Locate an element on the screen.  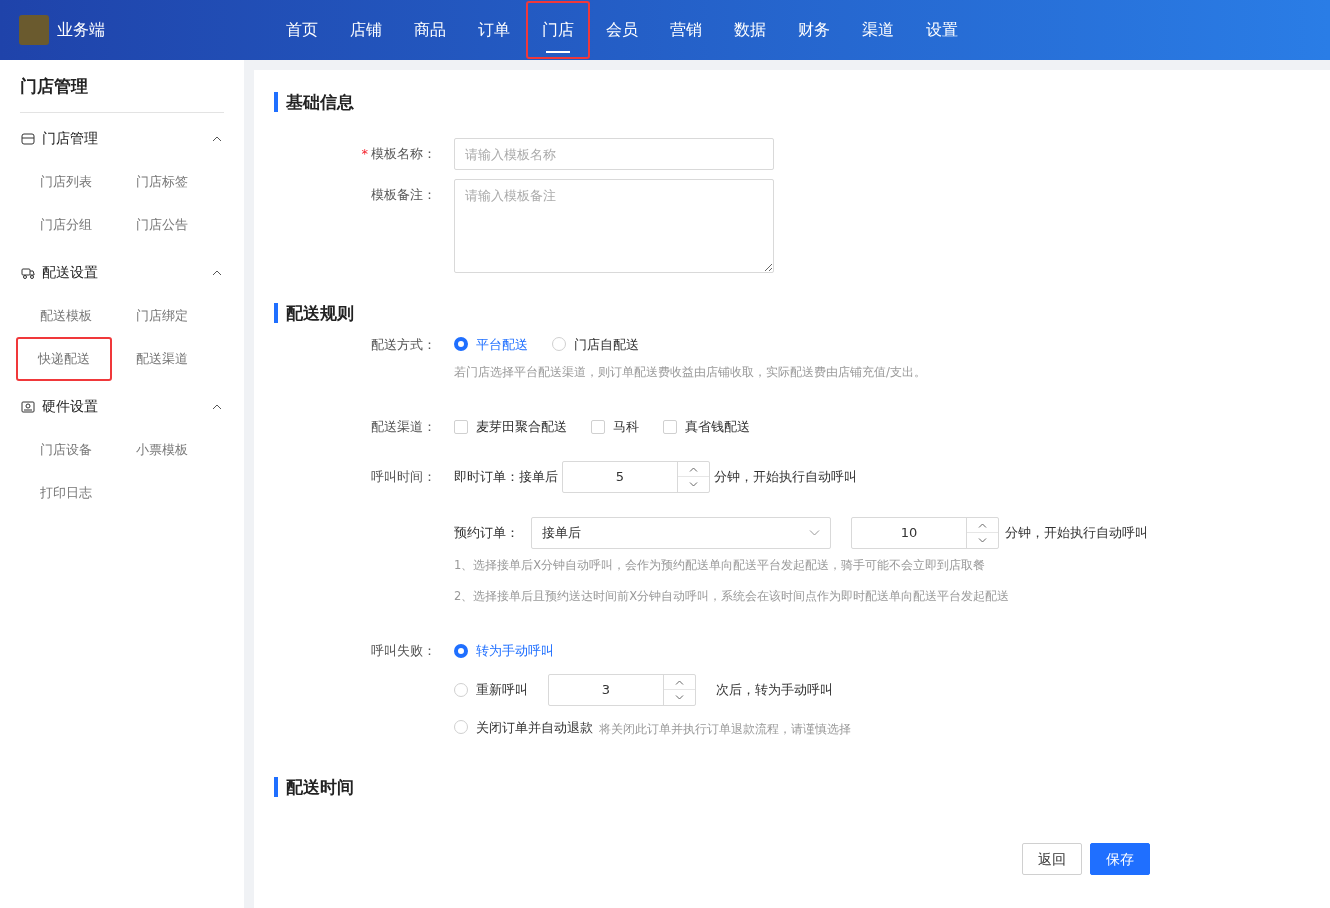
chevron-down-icon is located at coordinates (814, 532).